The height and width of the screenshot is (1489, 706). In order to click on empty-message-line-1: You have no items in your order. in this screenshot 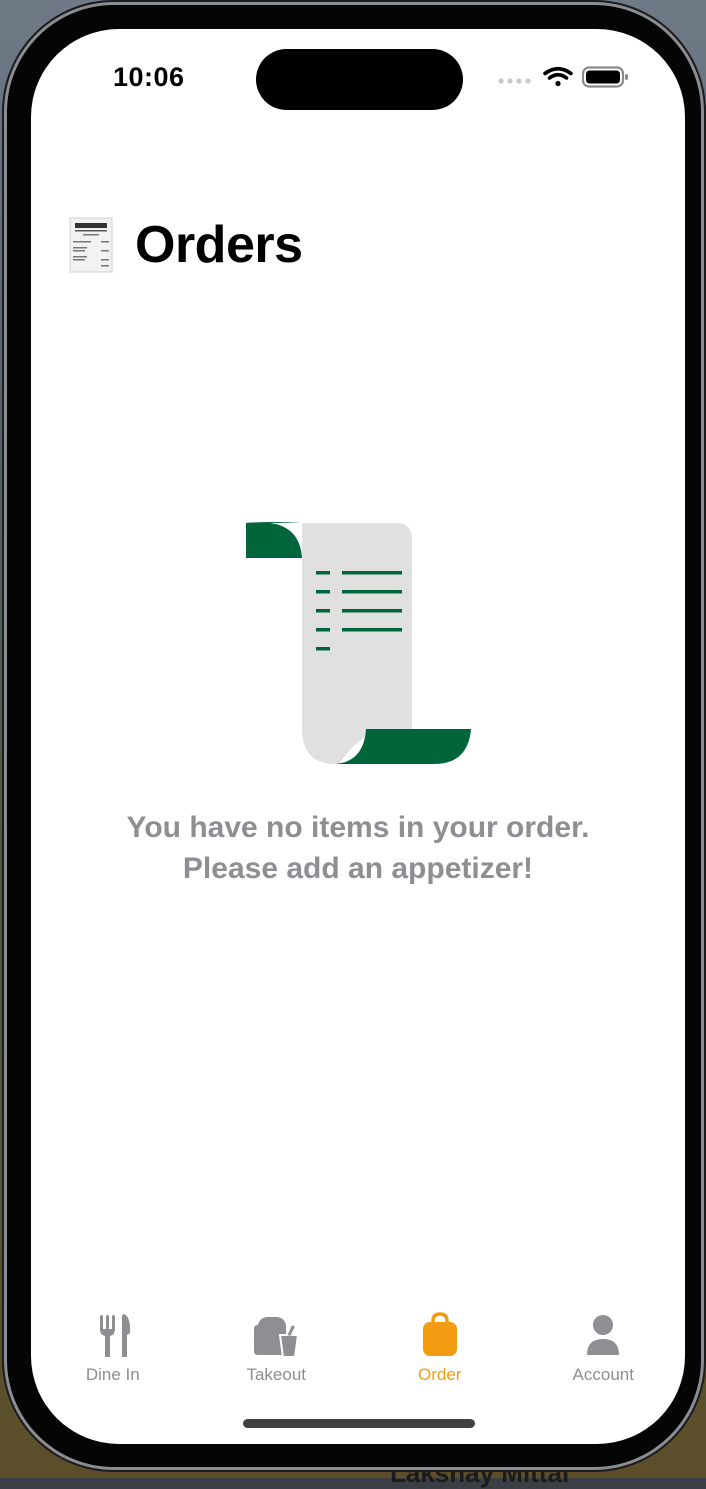, I will do `click(358, 827)`.